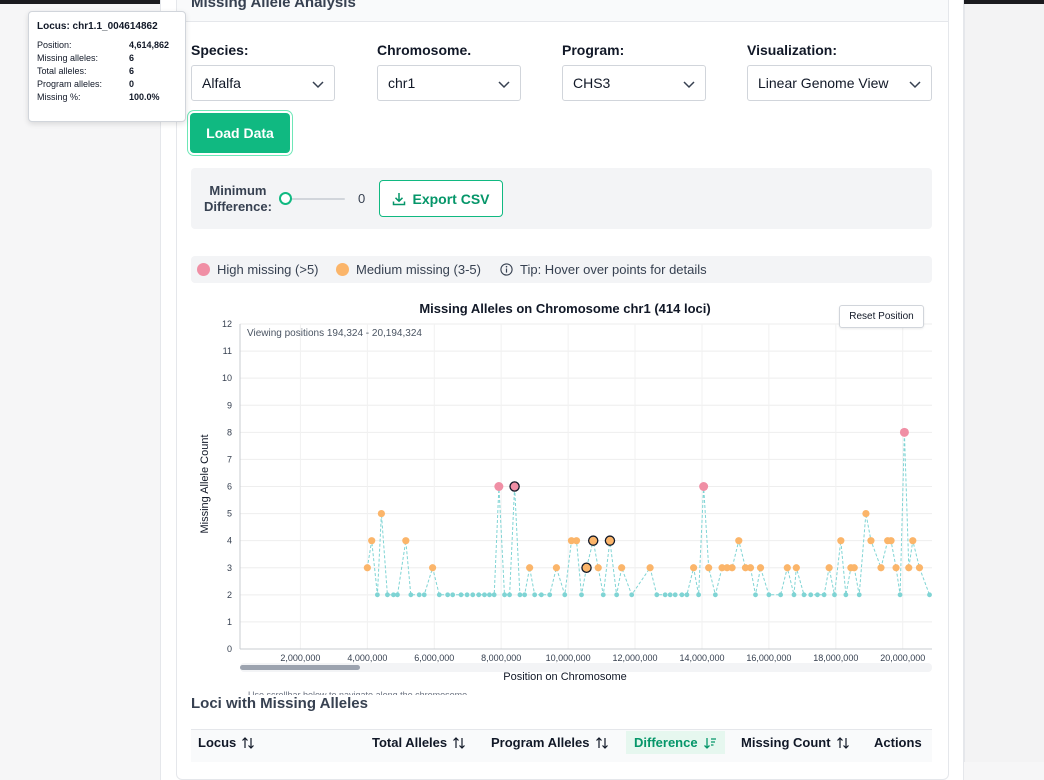 The image size is (1044, 780). I want to click on export-csv-label: Export CSV, so click(451, 198).